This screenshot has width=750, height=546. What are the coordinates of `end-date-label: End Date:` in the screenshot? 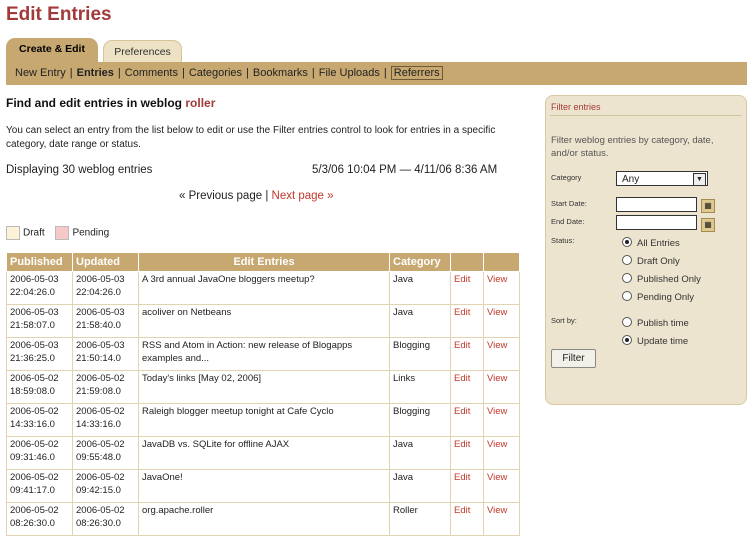 It's located at (568, 221).